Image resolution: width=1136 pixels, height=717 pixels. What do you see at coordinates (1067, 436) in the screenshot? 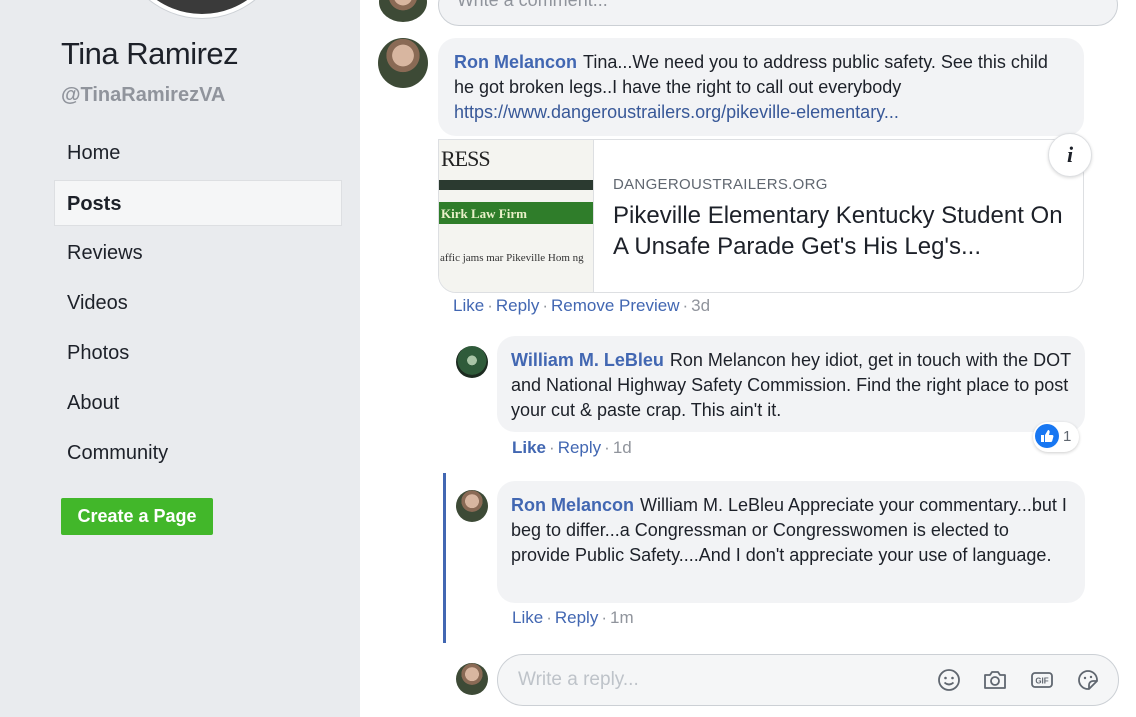
I see `reaction-count: 1` at bounding box center [1067, 436].